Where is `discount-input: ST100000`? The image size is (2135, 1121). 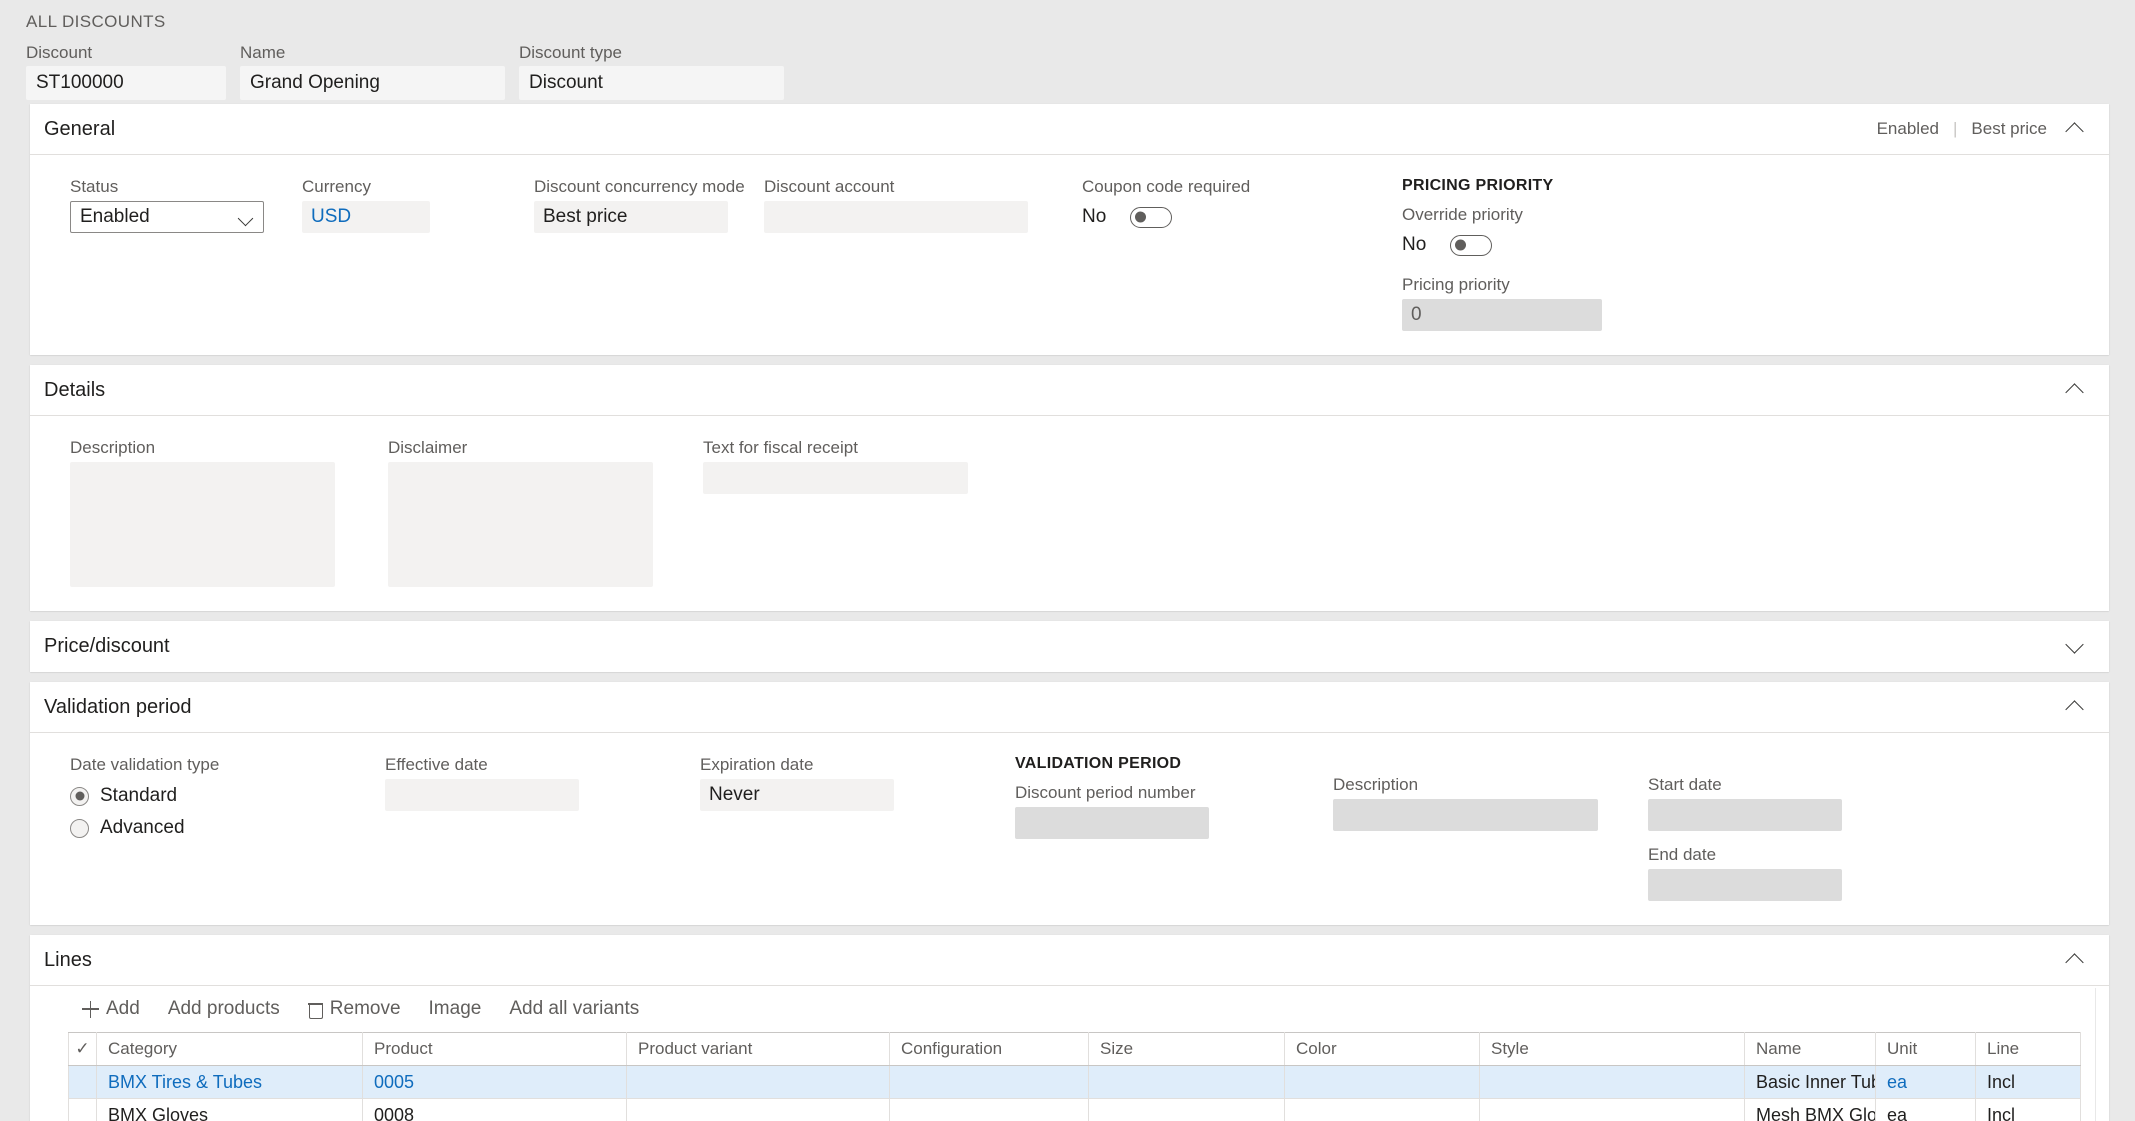
discount-input: ST100000 is located at coordinates (126, 83).